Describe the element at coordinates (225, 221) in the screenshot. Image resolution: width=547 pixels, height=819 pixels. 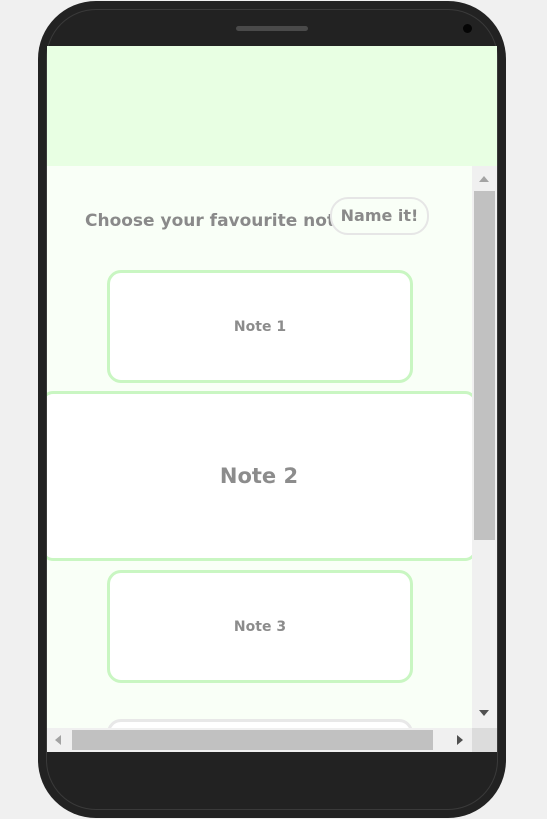
I see `choose-notes-prompt: Choose your favourite notes!` at that location.